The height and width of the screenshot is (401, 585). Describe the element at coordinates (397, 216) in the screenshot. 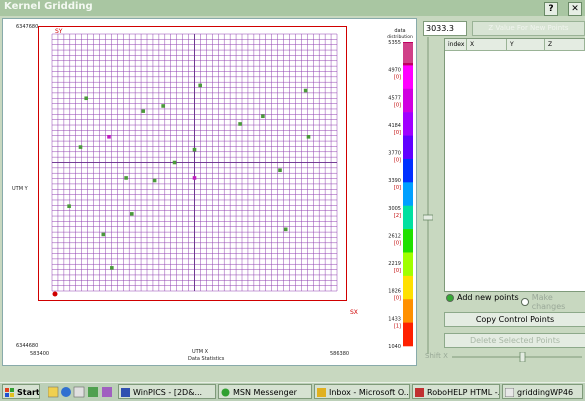

I see `legend-count: [2]` at that location.